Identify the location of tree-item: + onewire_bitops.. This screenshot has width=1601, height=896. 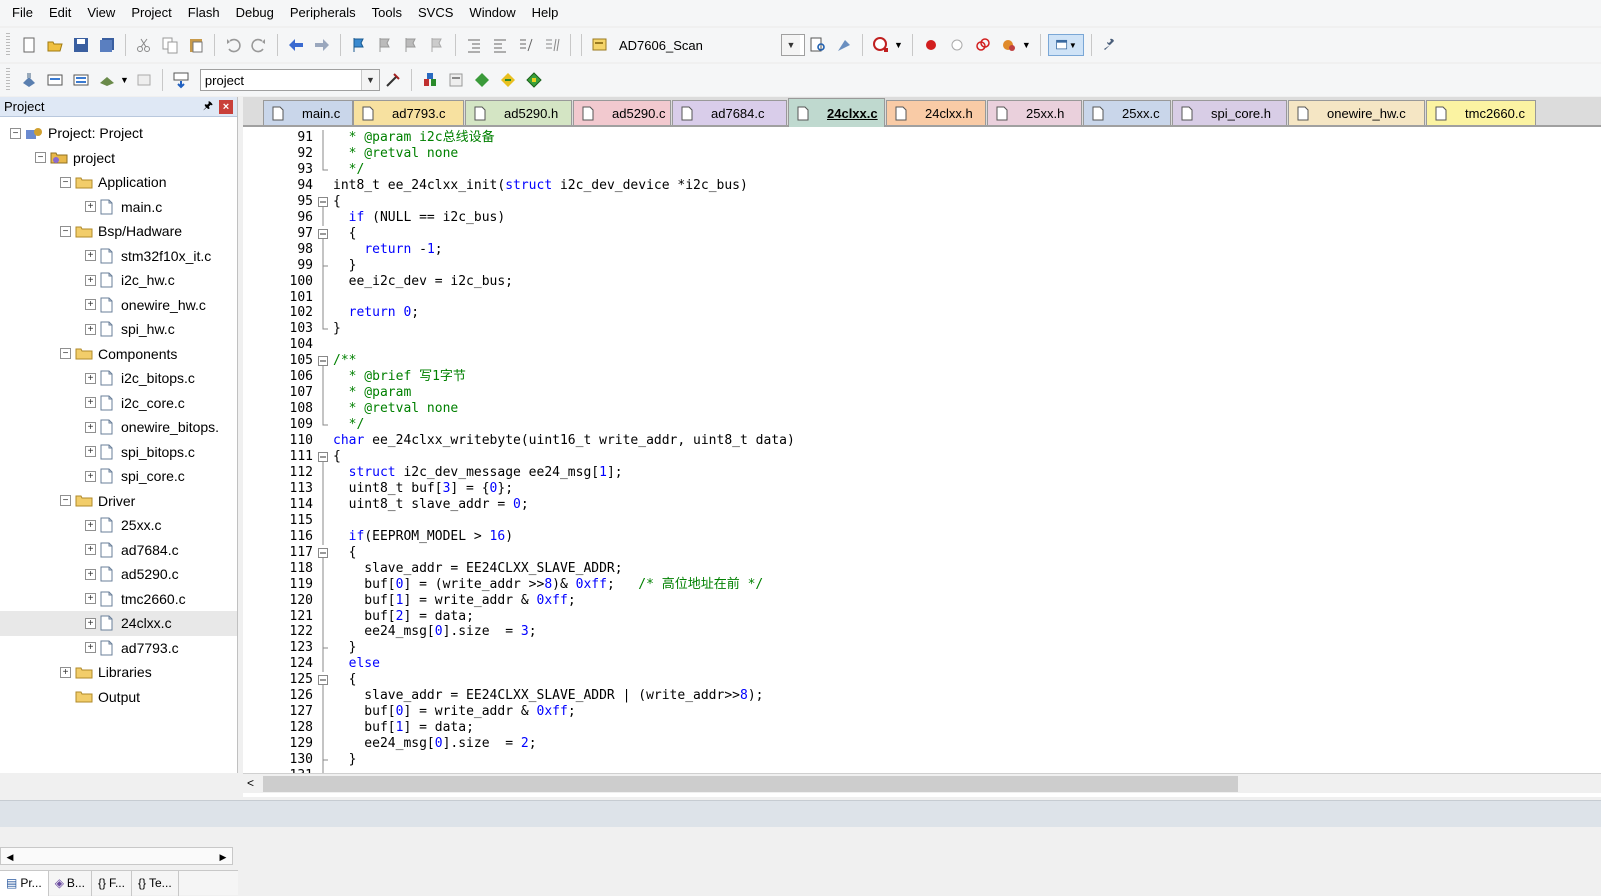
(118, 427).